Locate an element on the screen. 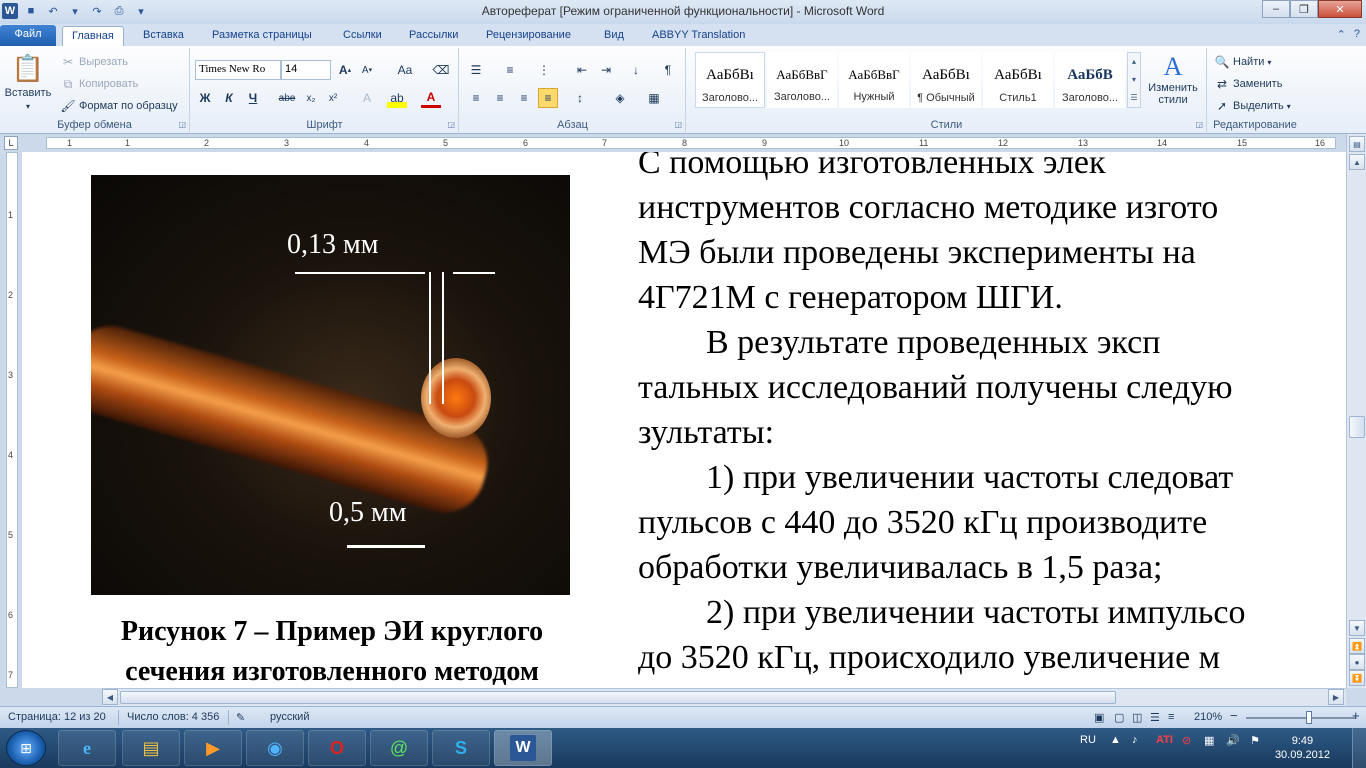 This screenshot has height=768, width=1366. numbering-icon: ≡ is located at coordinates (510, 70).